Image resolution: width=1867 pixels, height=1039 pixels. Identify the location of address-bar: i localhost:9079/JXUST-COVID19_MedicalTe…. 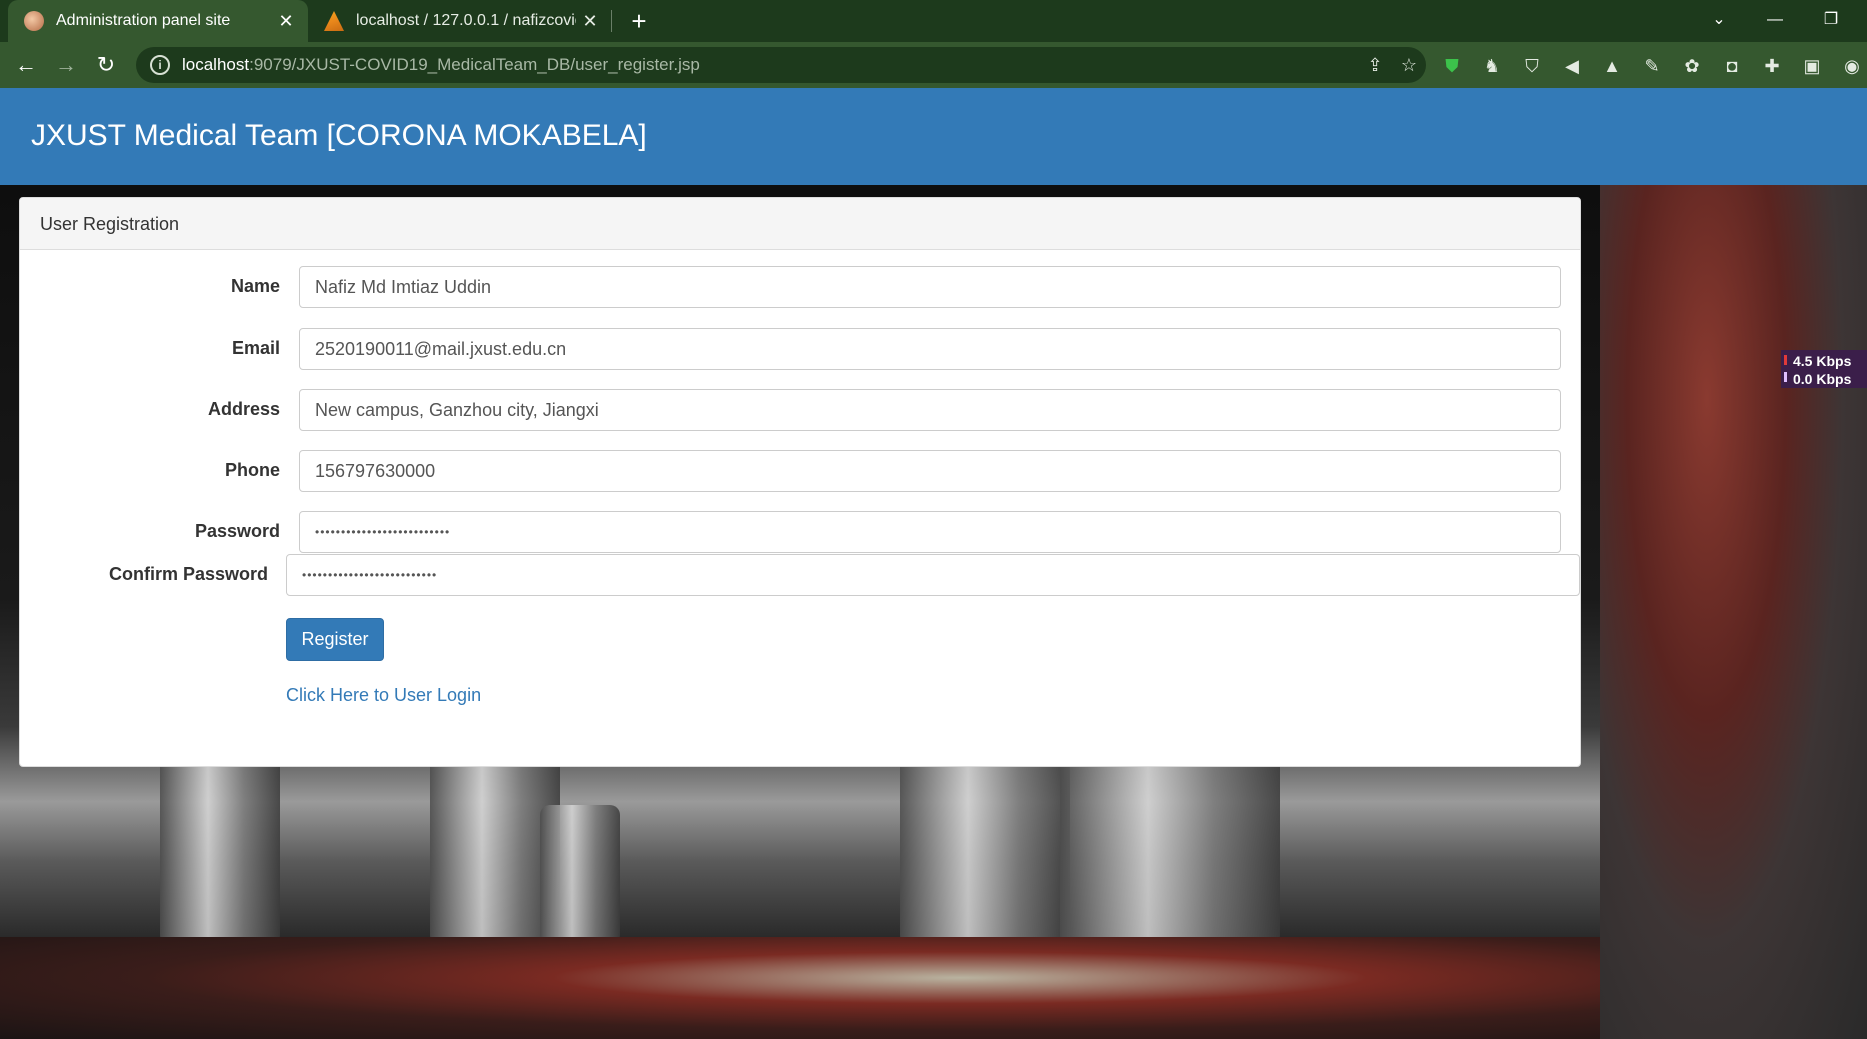
(781, 65).